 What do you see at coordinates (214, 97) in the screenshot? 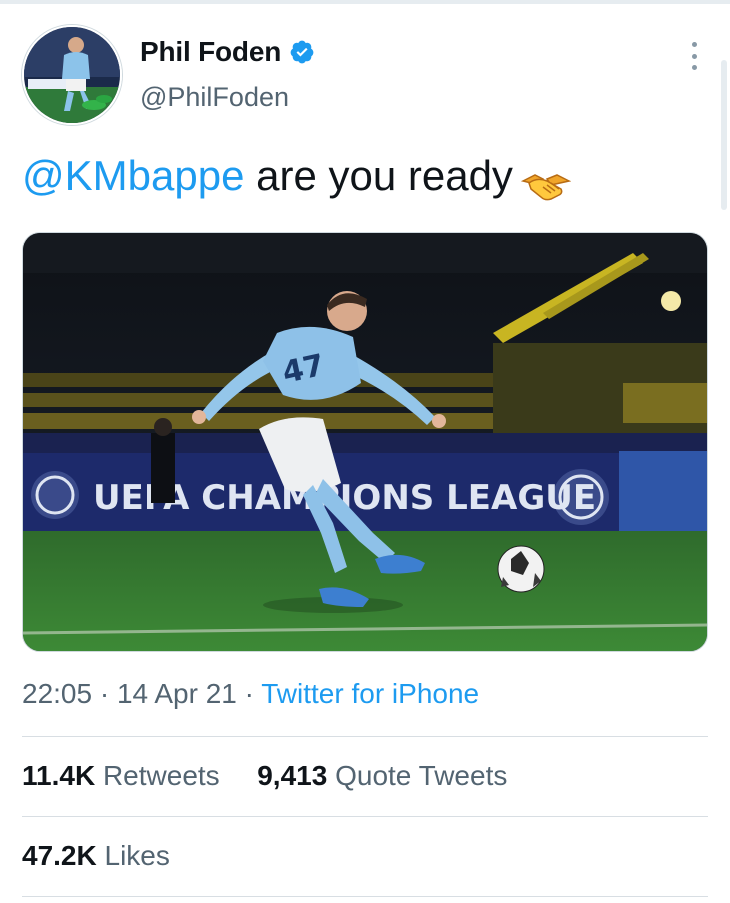
I see `author-handle: @PhilFoden` at bounding box center [214, 97].